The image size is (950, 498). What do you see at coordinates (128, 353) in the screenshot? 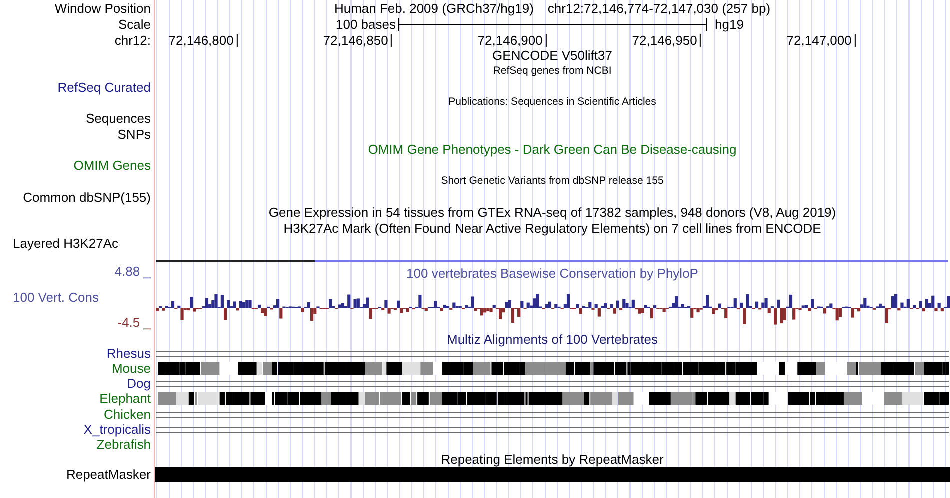
I see `species-label: Rhesus` at bounding box center [128, 353].